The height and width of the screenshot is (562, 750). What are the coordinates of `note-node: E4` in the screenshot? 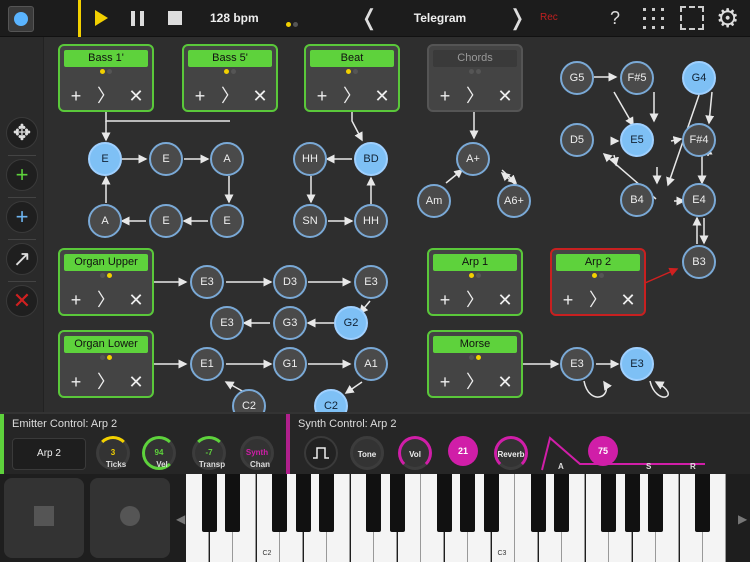 It's located at (699, 200).